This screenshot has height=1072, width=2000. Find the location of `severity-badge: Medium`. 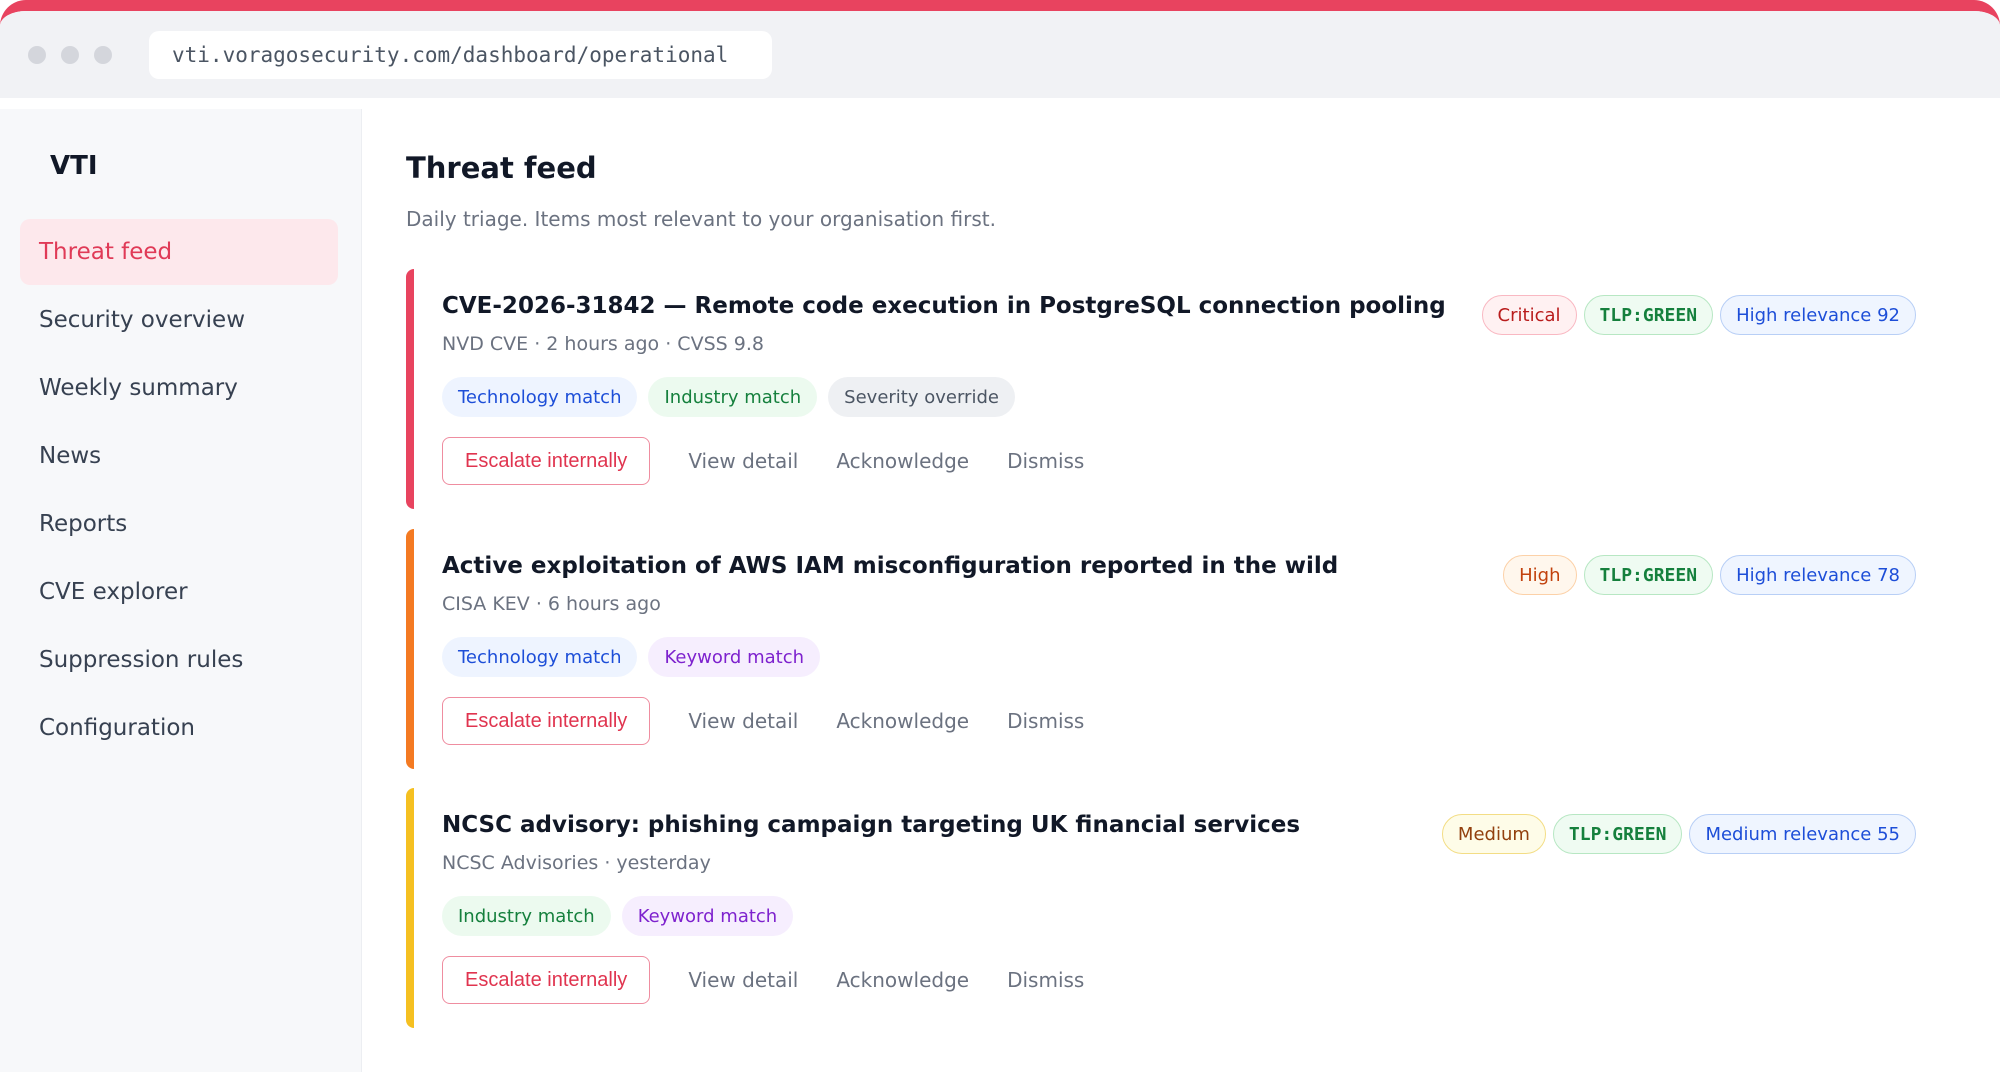

severity-badge: Medium is located at coordinates (1493, 834).